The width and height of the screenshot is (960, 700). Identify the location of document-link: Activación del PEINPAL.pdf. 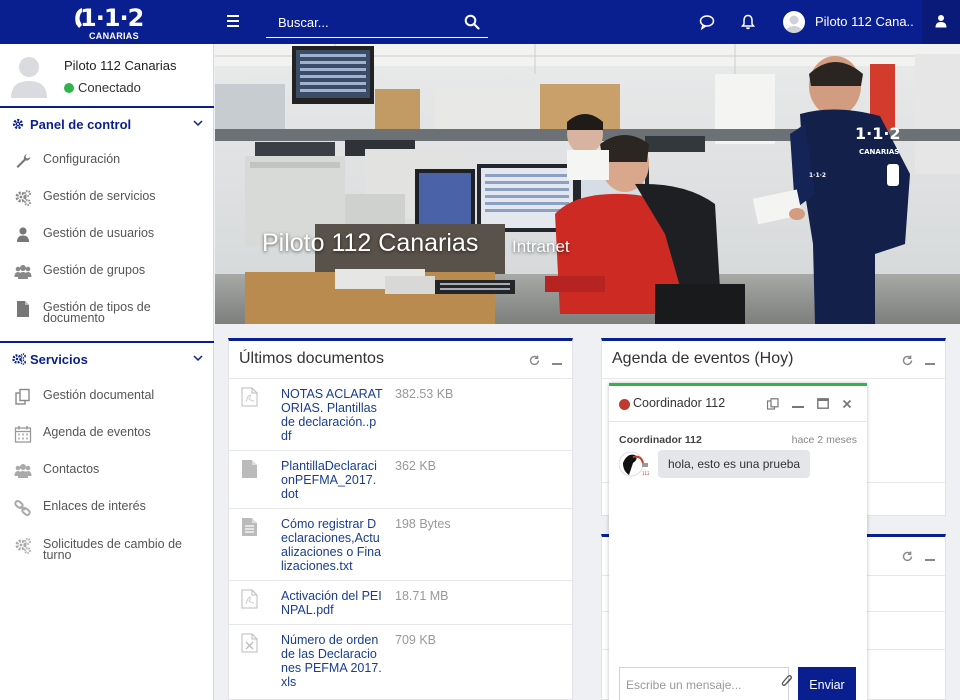
(332, 603).